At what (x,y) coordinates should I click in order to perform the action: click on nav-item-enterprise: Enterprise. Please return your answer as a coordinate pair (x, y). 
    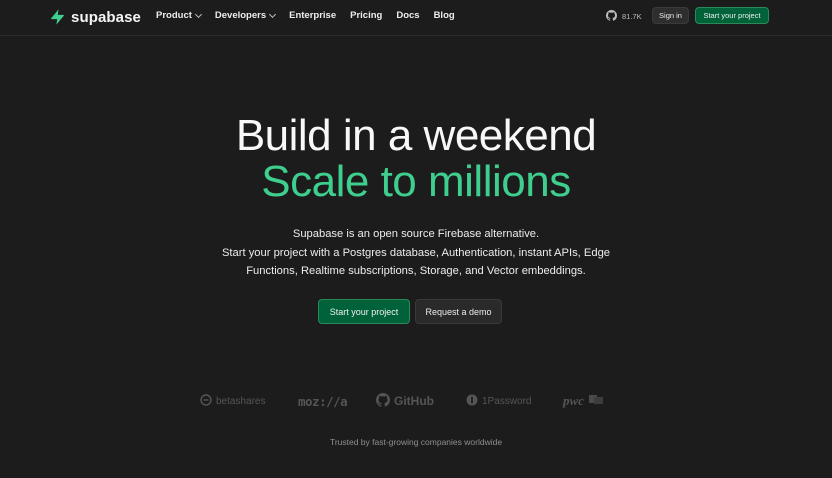
    Looking at the image, I should click on (312, 15).